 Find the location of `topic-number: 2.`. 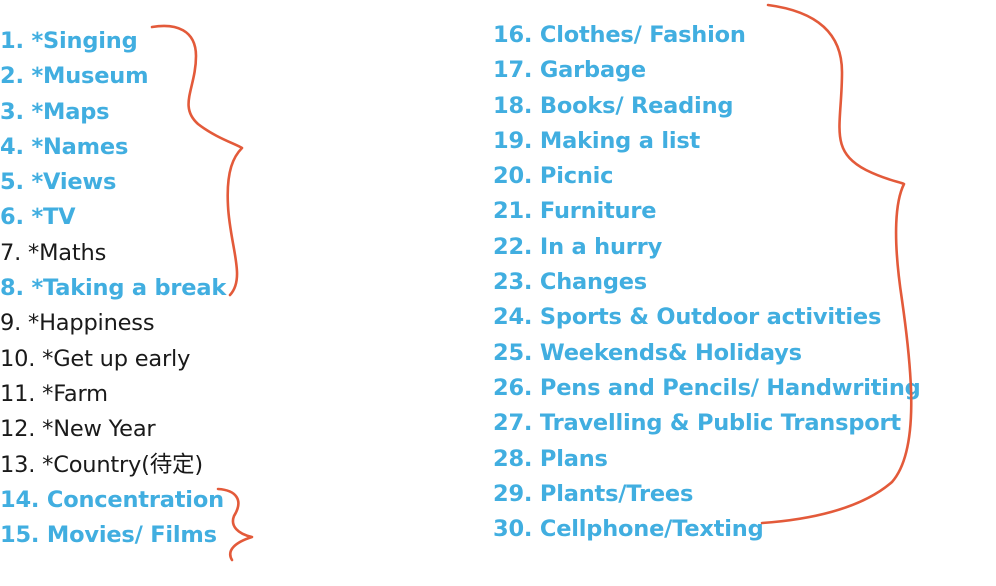

topic-number: 2. is located at coordinates (12, 76).